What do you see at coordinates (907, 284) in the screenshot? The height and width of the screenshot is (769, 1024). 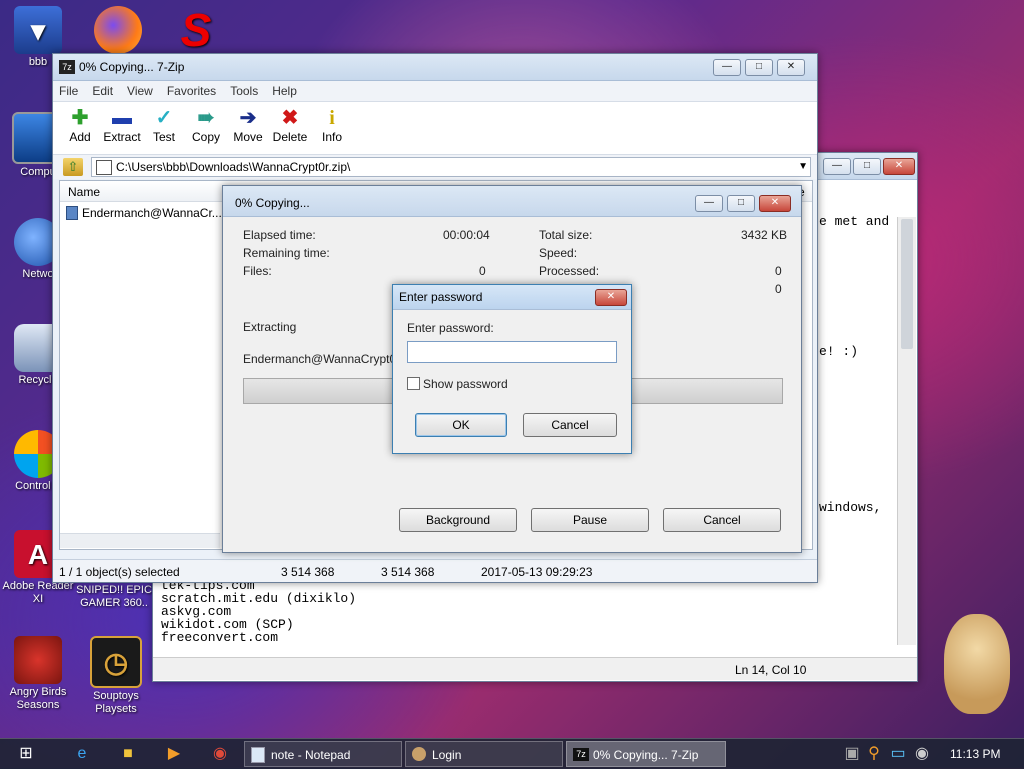 I see `scrollbar-thumb` at bounding box center [907, 284].